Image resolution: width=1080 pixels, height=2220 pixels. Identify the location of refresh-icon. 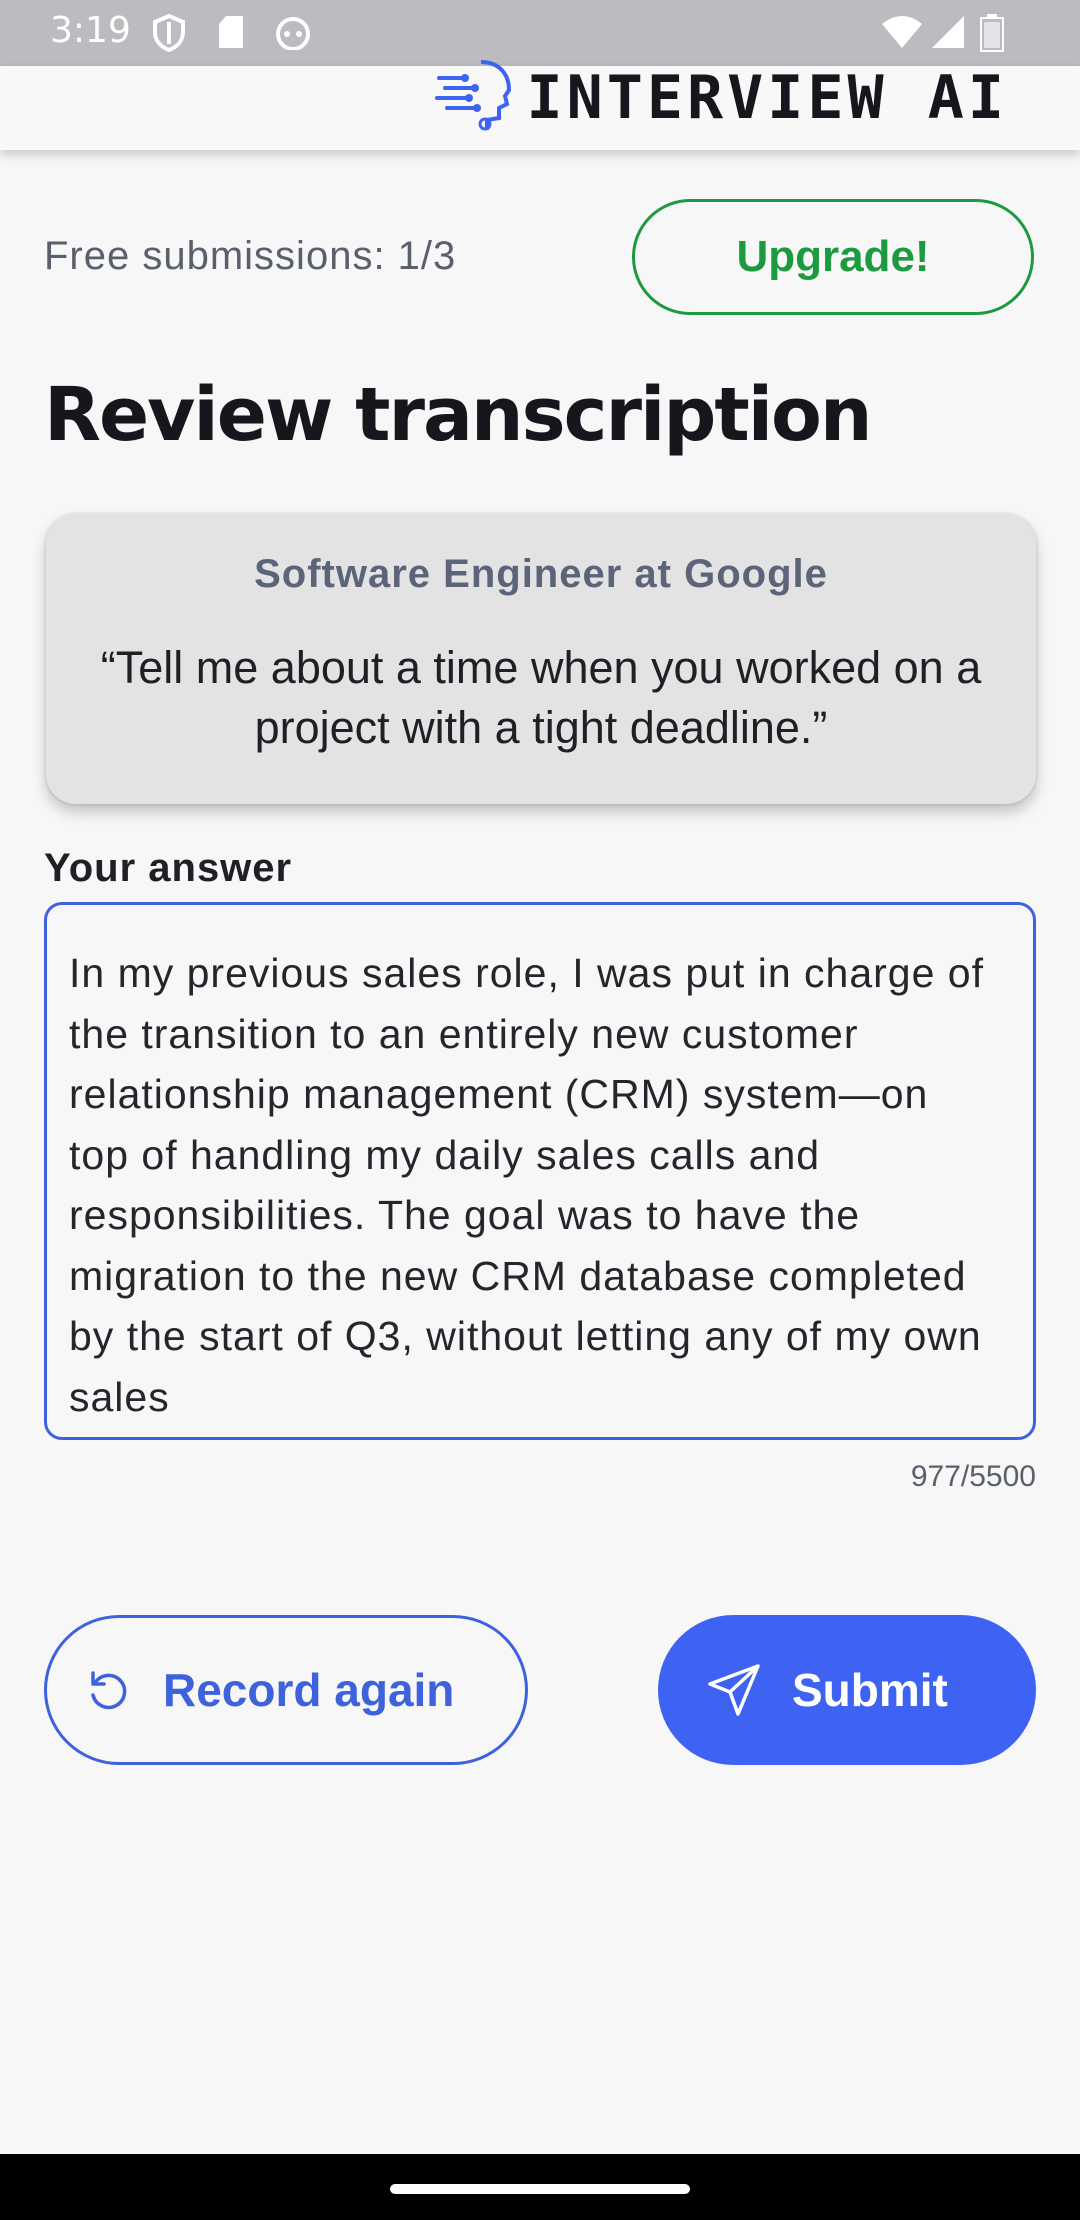
(108, 1690).